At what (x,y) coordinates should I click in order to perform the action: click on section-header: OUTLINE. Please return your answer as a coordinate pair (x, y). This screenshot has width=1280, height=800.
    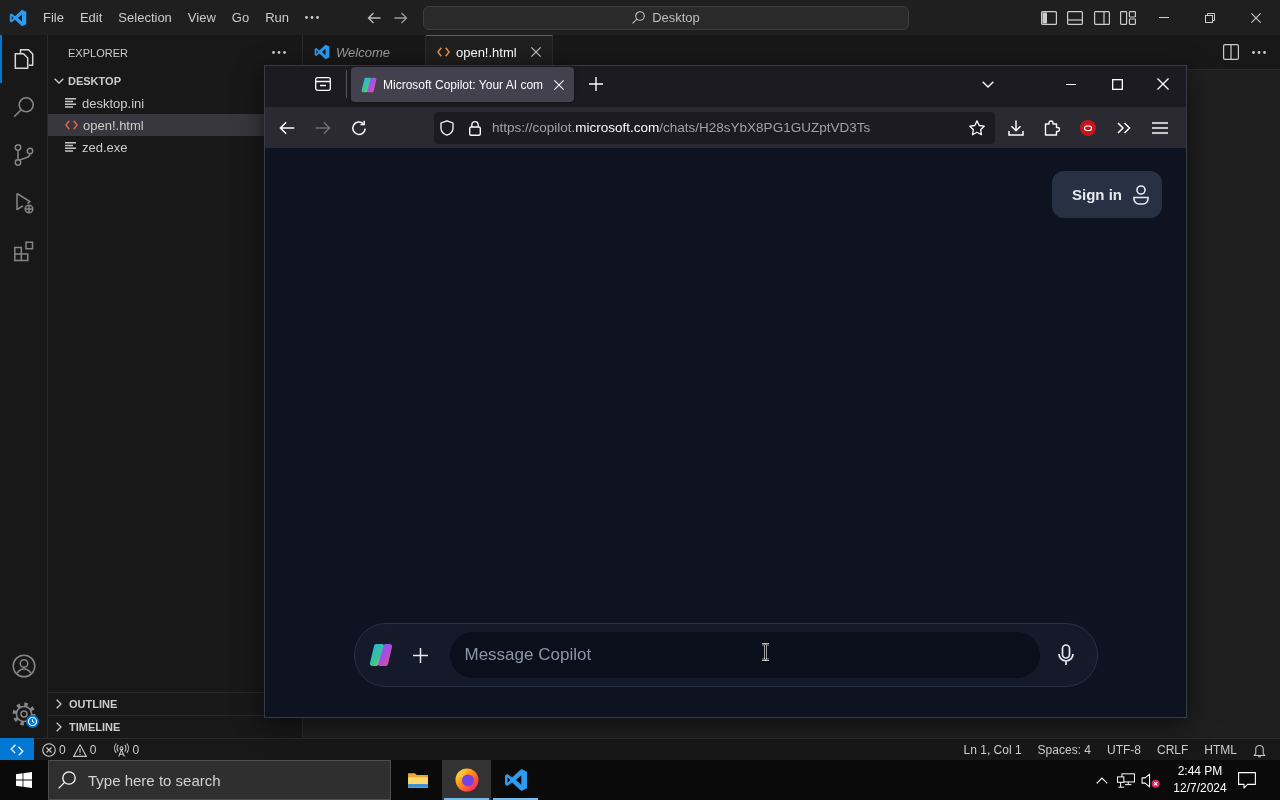
    Looking at the image, I should click on (156, 704).